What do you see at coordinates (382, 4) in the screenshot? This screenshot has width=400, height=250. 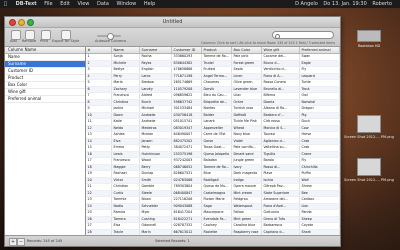 I see `menubar-user: Roberto` at bounding box center [382, 4].